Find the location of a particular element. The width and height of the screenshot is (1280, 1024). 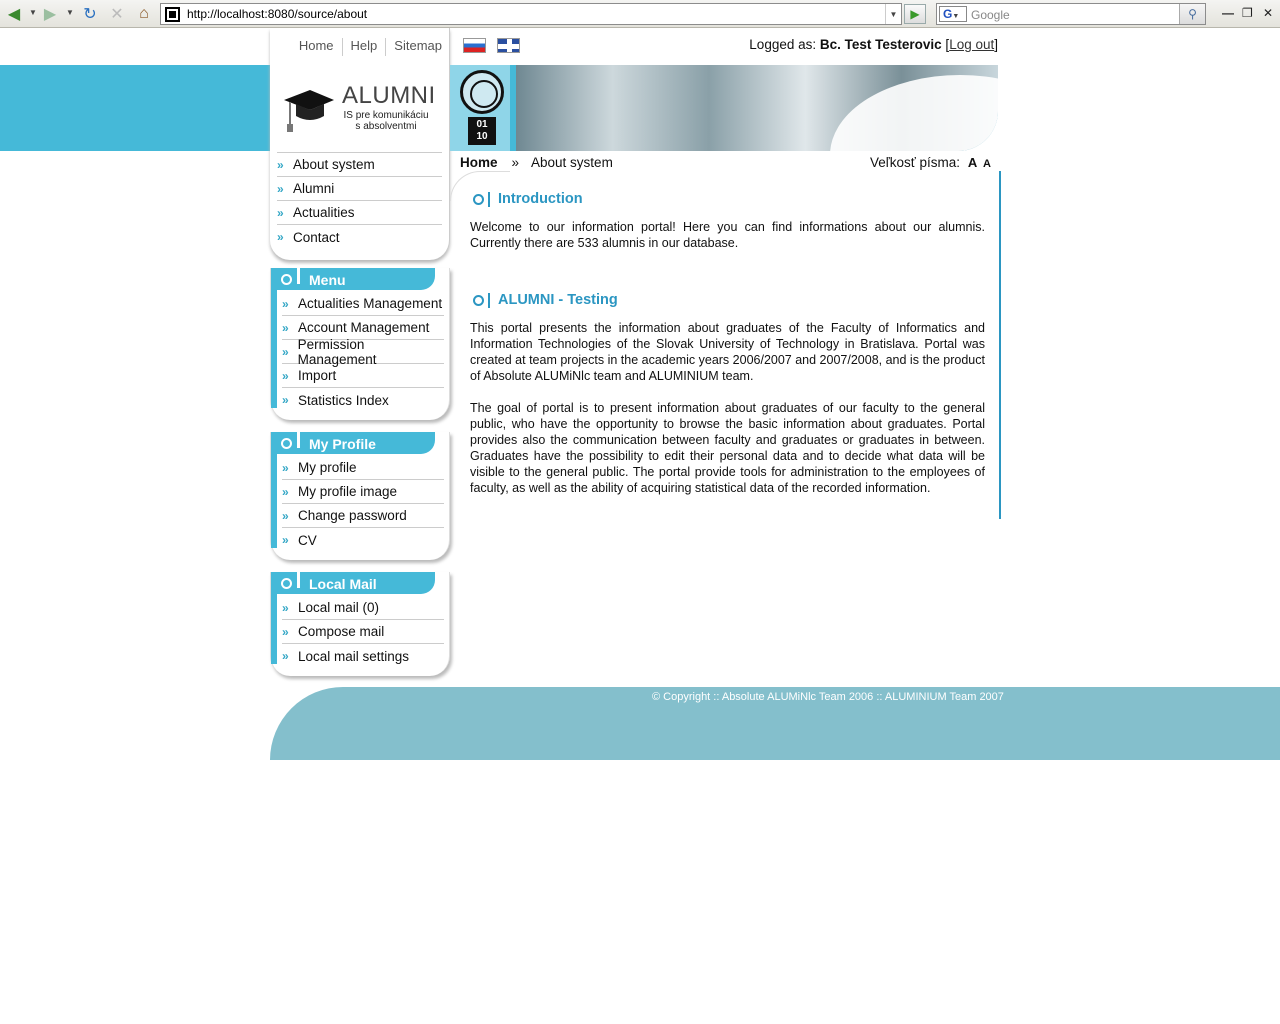

site-logo: ALUMNI IS pre komunikáciu s absolventmi is located at coordinates (362, 112).